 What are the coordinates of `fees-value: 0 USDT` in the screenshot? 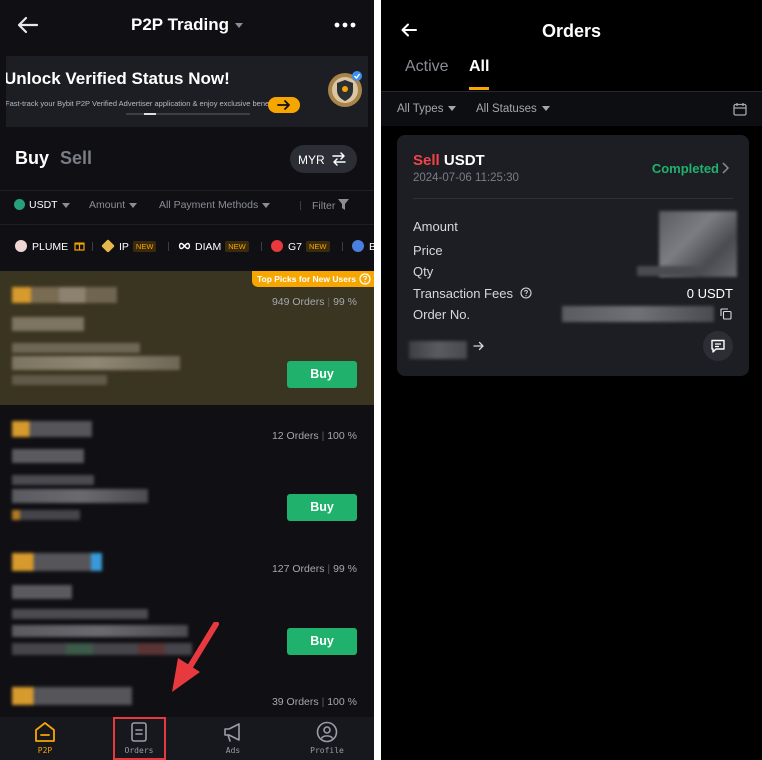 It's located at (709, 293).